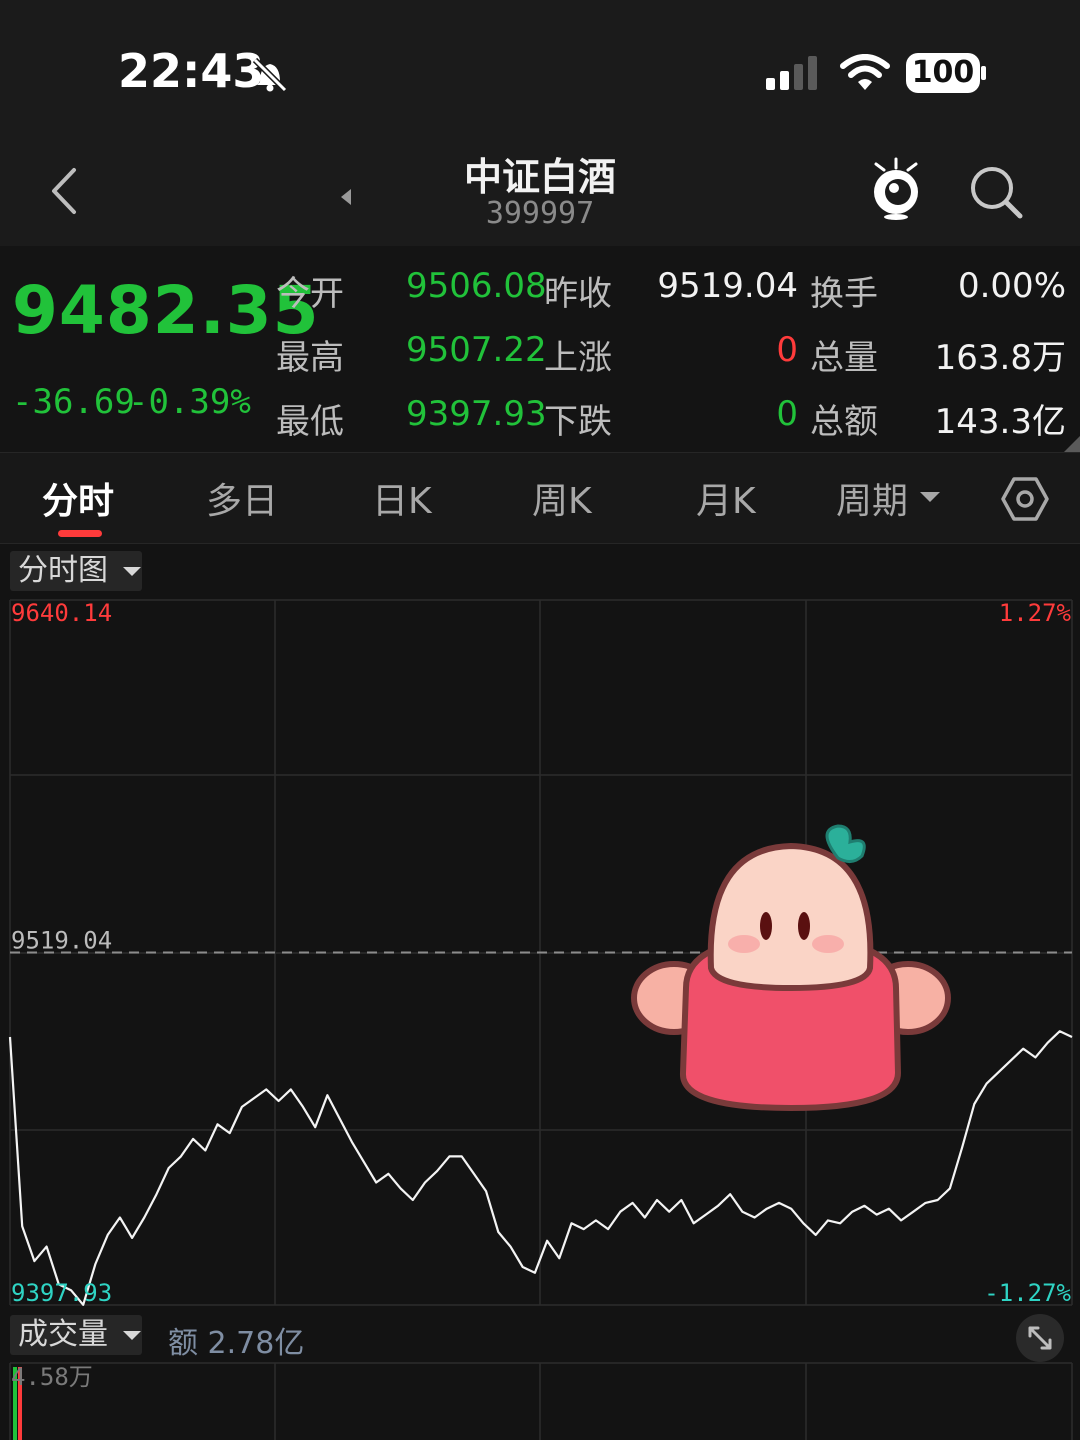 This screenshot has height=1440, width=1080. What do you see at coordinates (80, 533) in the screenshot?
I see `active-tab-indicator` at bounding box center [80, 533].